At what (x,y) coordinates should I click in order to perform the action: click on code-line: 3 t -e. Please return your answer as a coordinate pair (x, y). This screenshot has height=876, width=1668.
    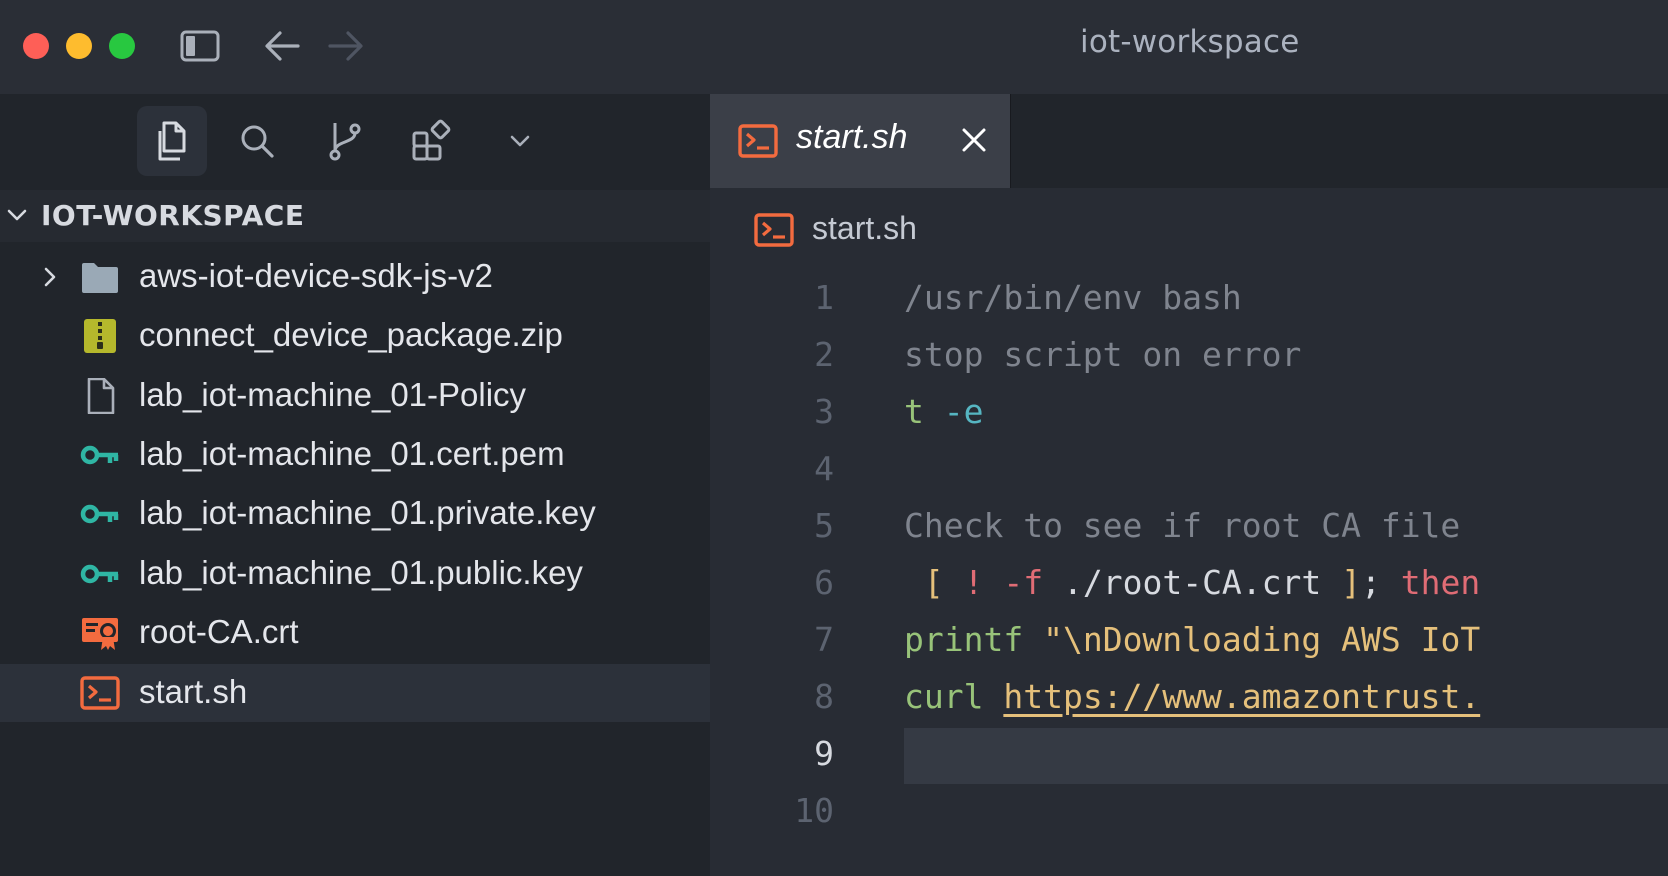
    Looking at the image, I should click on (1189, 414).